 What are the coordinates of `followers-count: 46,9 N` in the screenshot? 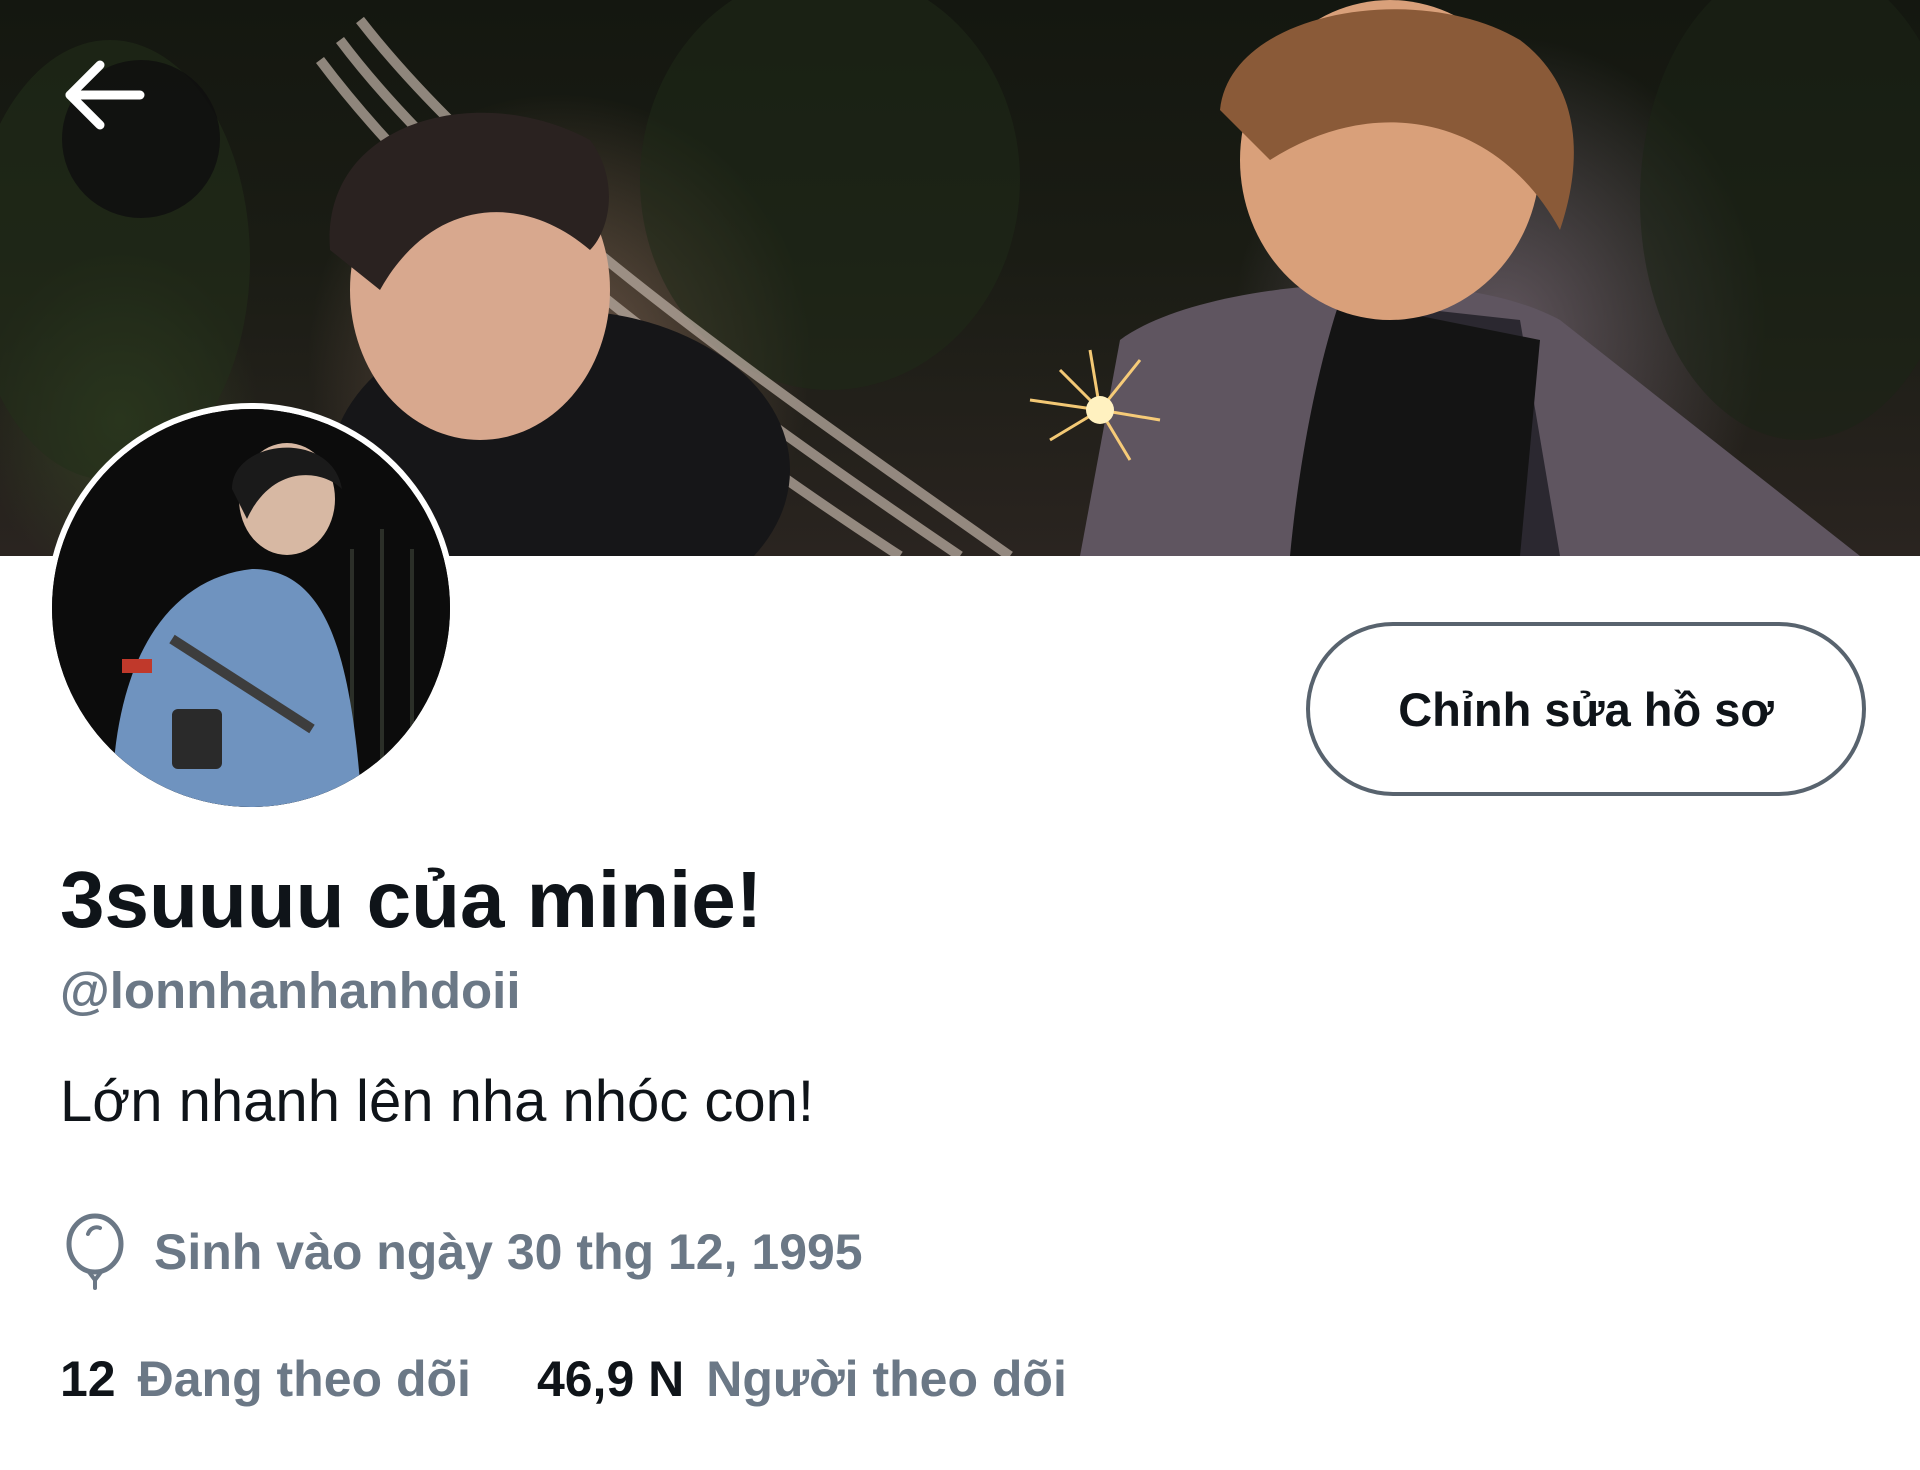 It's located at (610, 1379).